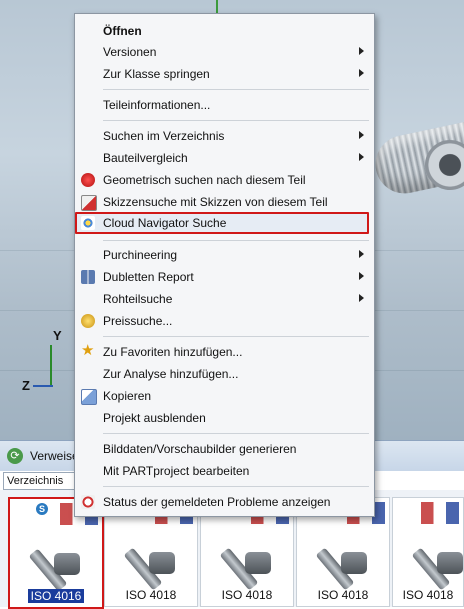  What do you see at coordinates (224, 396) in the screenshot?
I see `menu-item-copy: Kopieren` at bounding box center [224, 396].